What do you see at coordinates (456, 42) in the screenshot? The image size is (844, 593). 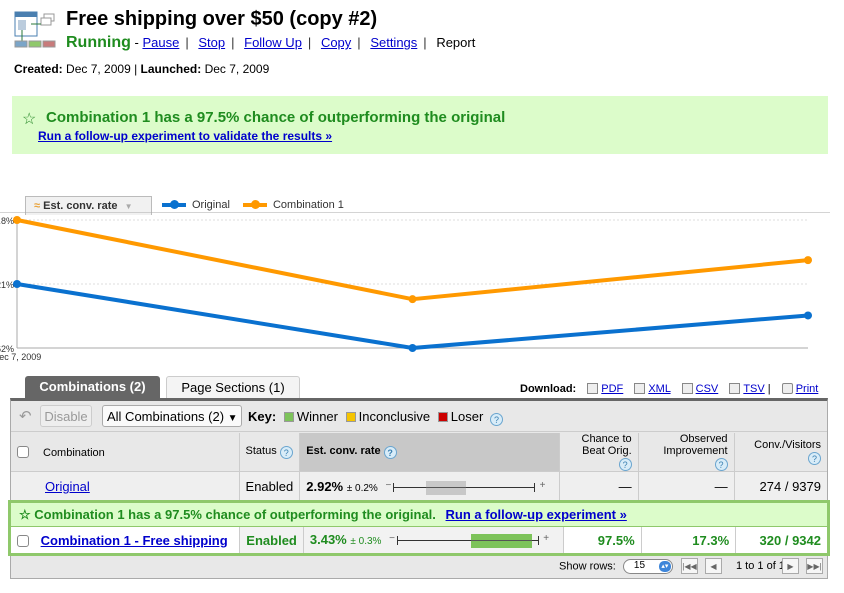 I see `report-label: Report` at bounding box center [456, 42].